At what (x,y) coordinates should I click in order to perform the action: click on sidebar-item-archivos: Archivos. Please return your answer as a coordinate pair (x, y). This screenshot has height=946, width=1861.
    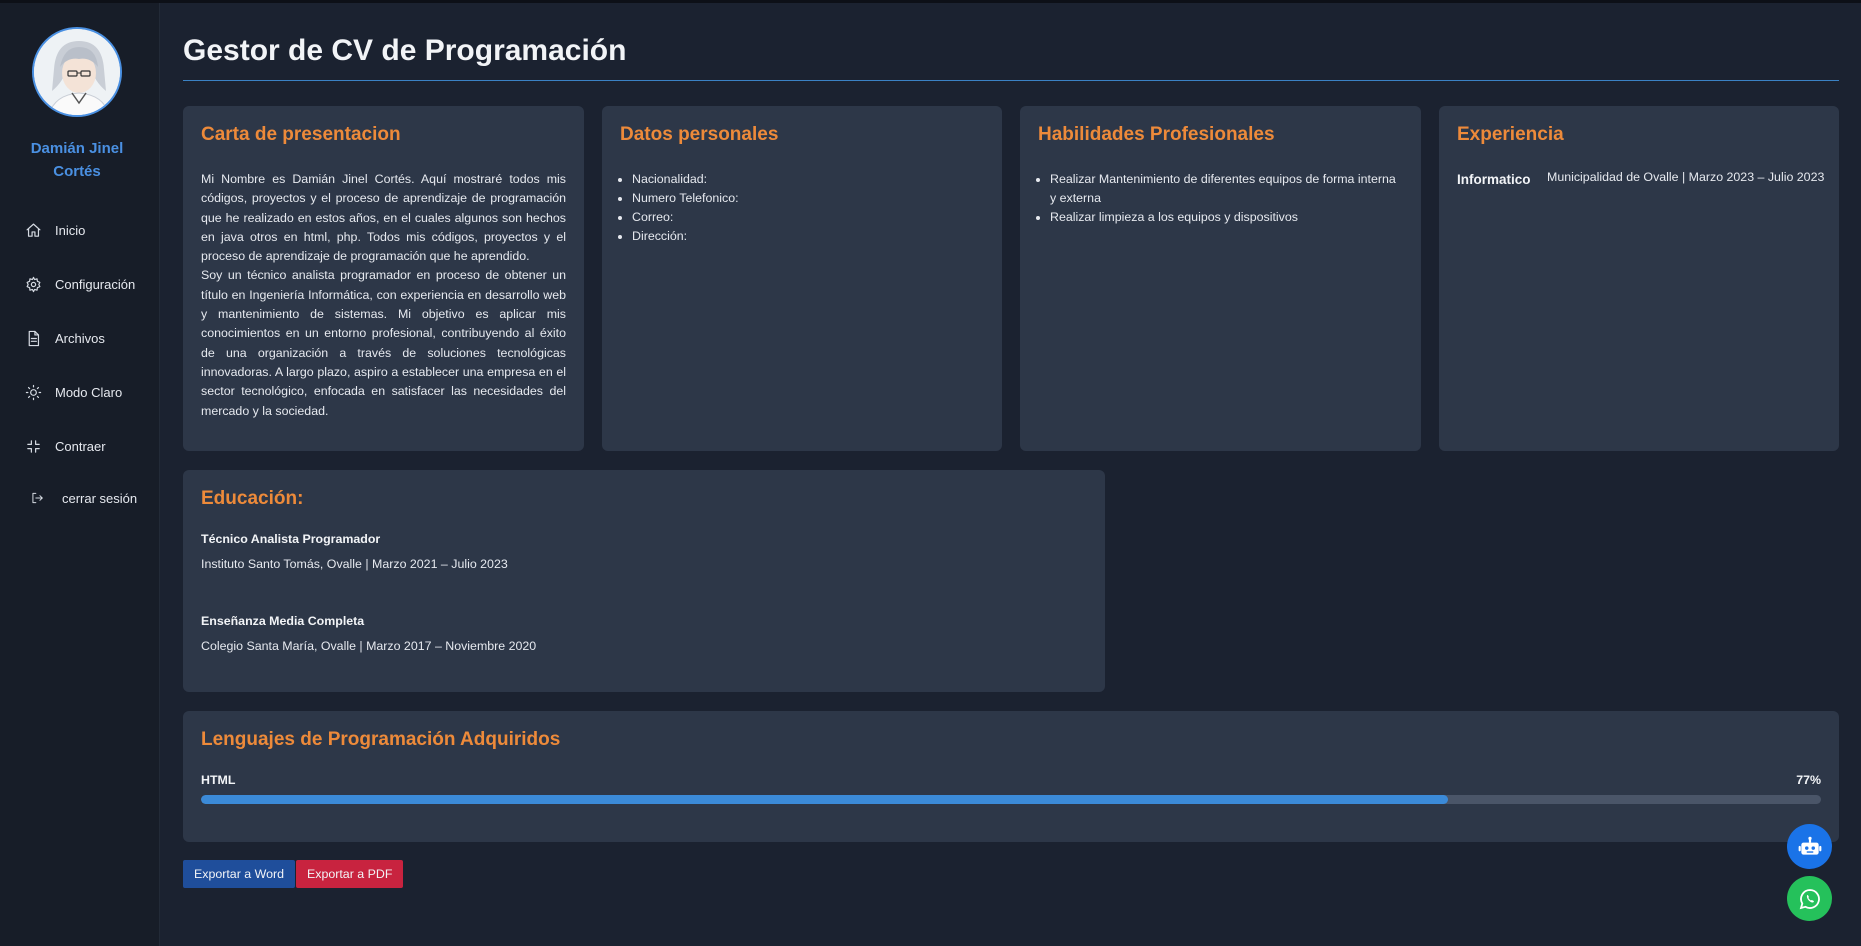
    Looking at the image, I should click on (64, 338).